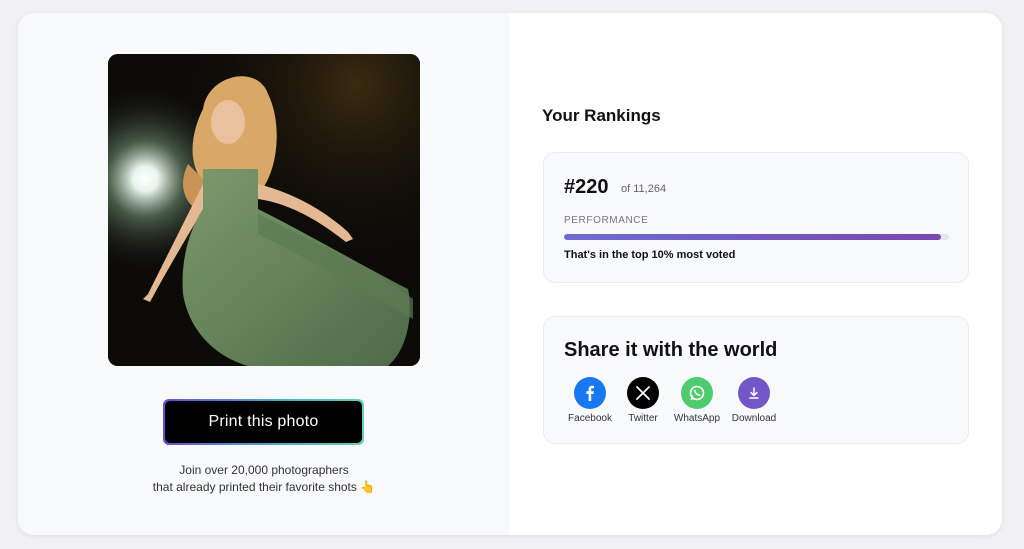 This screenshot has height=549, width=1024. Describe the element at coordinates (643, 418) in the screenshot. I see `share-twitter-label: Twitter` at that location.